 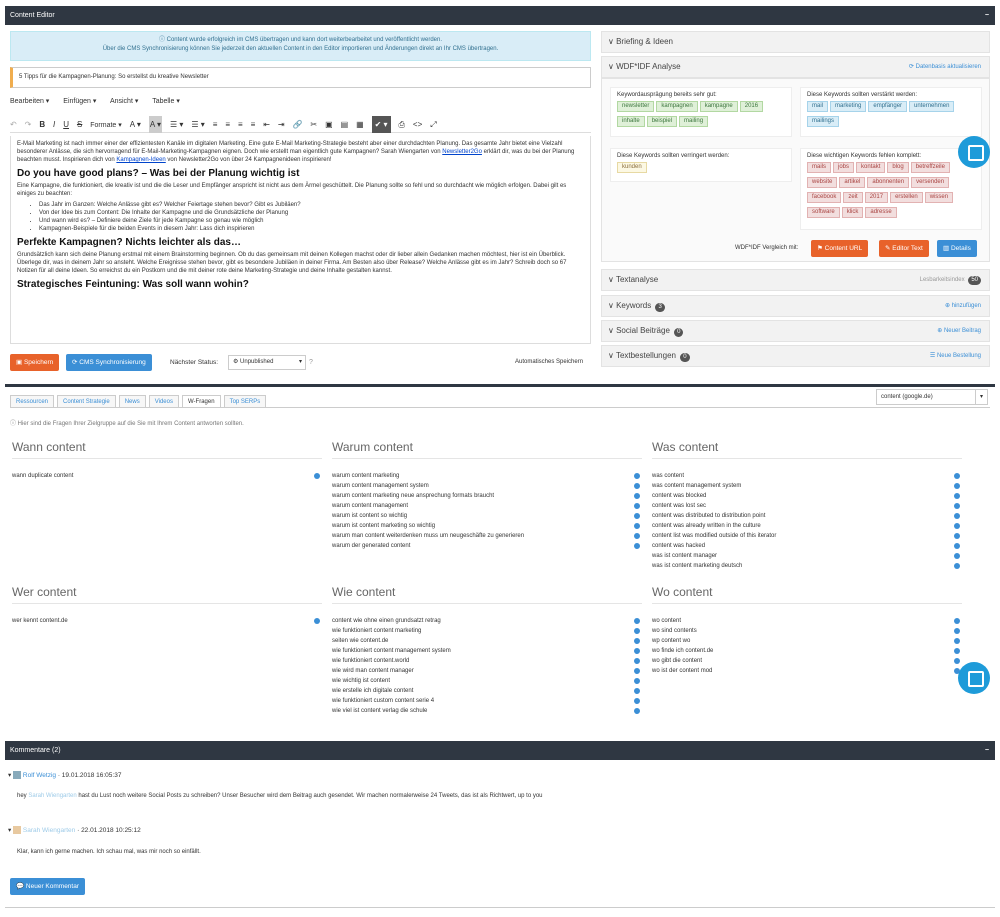 I want to click on social-accordion: ∨ Social Beiträge 0 ⊕ Neuer Beitrag, so click(x=795, y=331).